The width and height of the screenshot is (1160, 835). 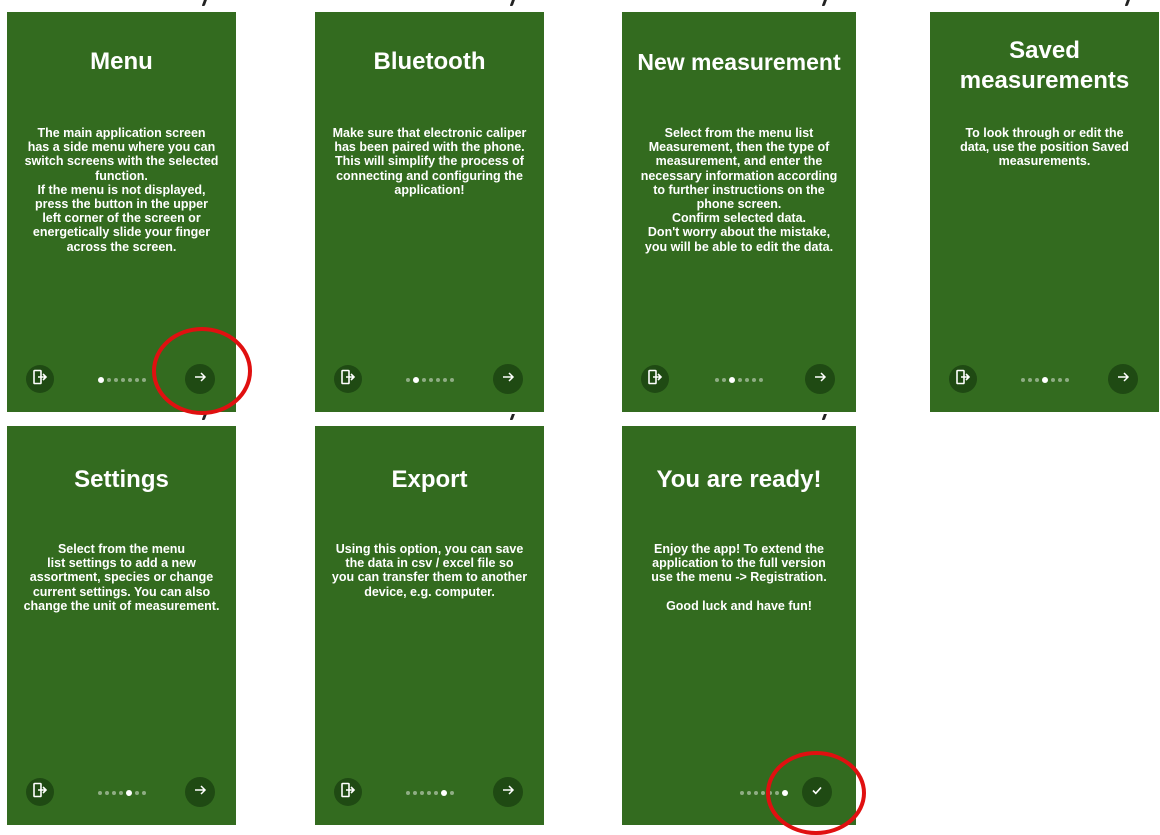 What do you see at coordinates (121, 479) in the screenshot?
I see `screen-title: Settings` at bounding box center [121, 479].